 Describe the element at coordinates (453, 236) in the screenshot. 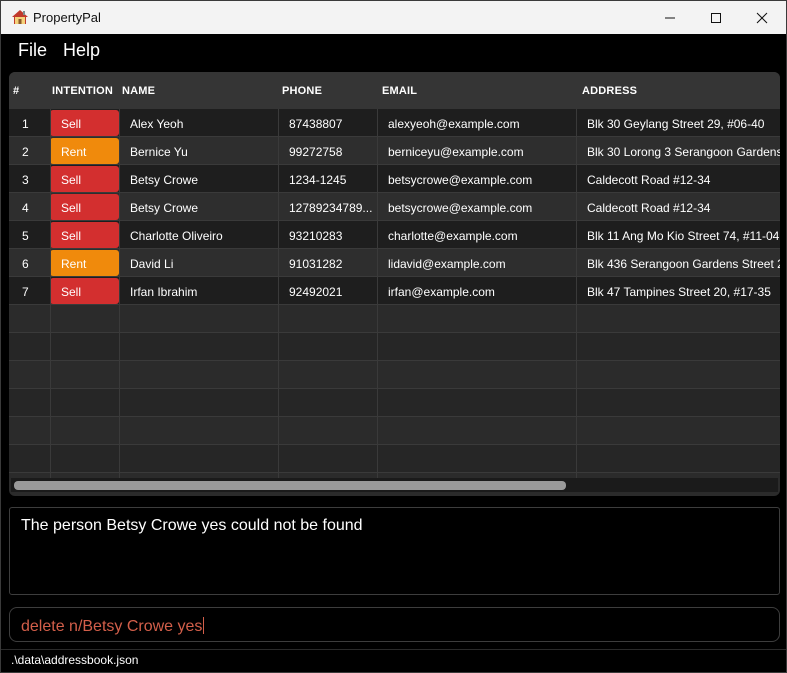

I see `row-email: charlotte@example.com` at that location.